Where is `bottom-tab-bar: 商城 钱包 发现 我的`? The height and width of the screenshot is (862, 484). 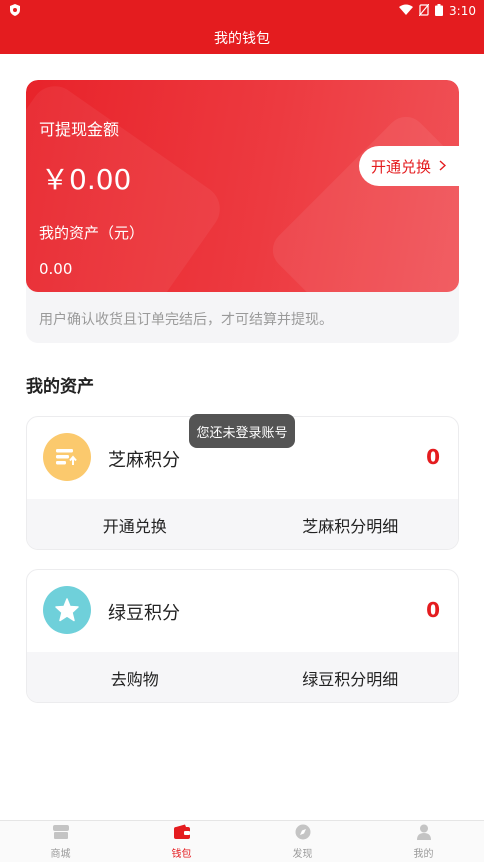 bottom-tab-bar: 商城 钱包 发现 我的 is located at coordinates (242, 841).